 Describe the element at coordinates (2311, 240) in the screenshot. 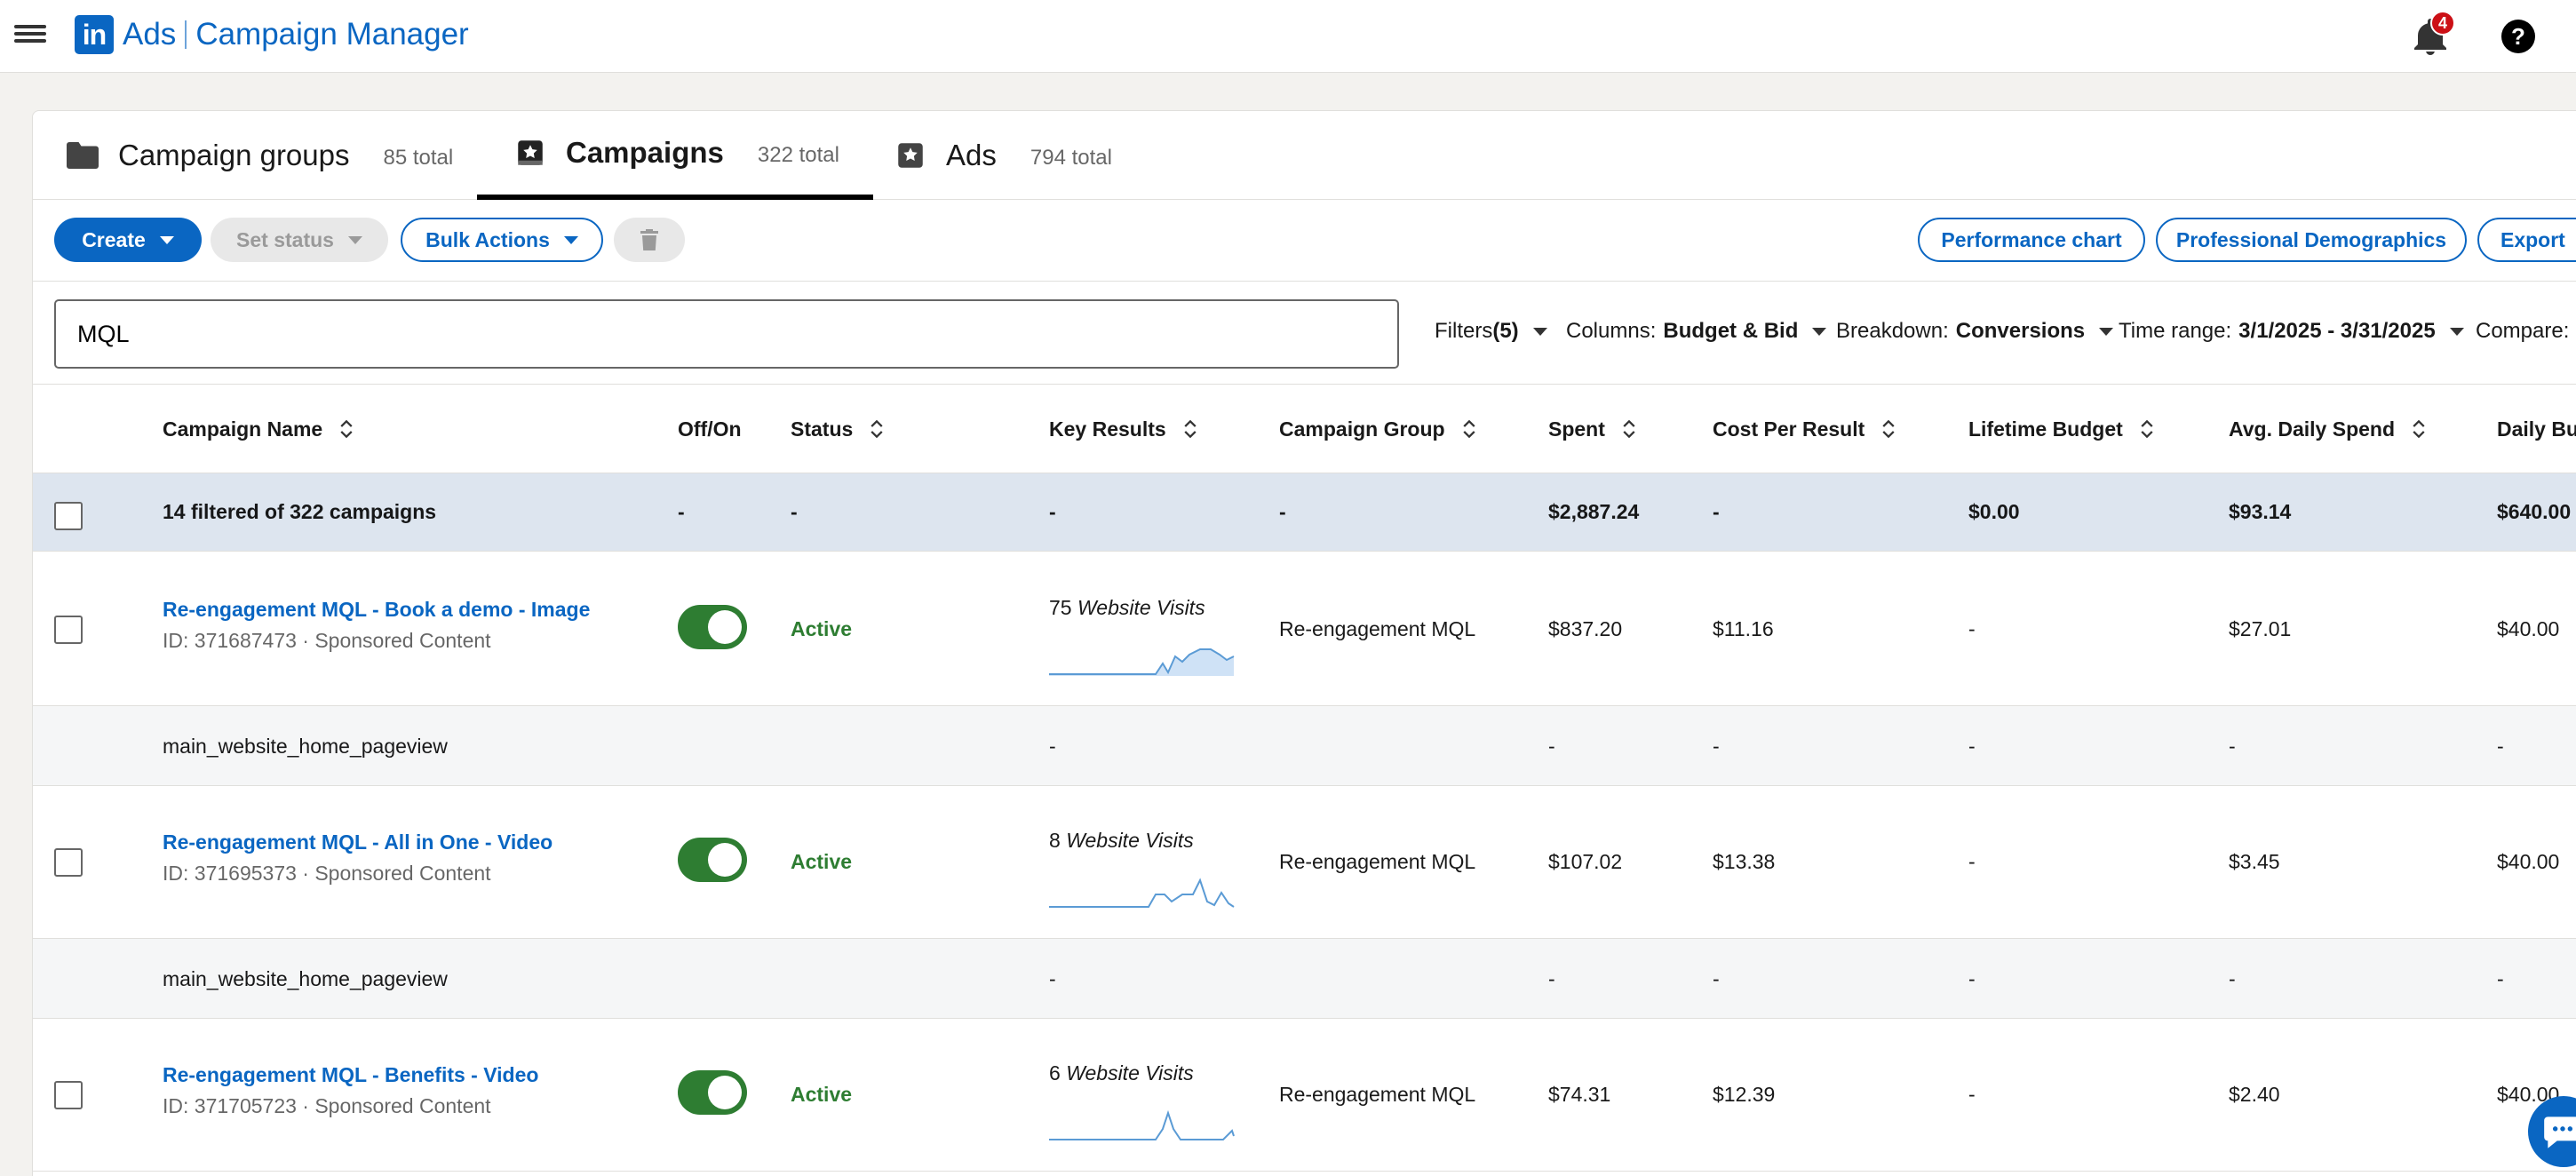

I see `professional-demographics-button: Professional Demographics` at that location.